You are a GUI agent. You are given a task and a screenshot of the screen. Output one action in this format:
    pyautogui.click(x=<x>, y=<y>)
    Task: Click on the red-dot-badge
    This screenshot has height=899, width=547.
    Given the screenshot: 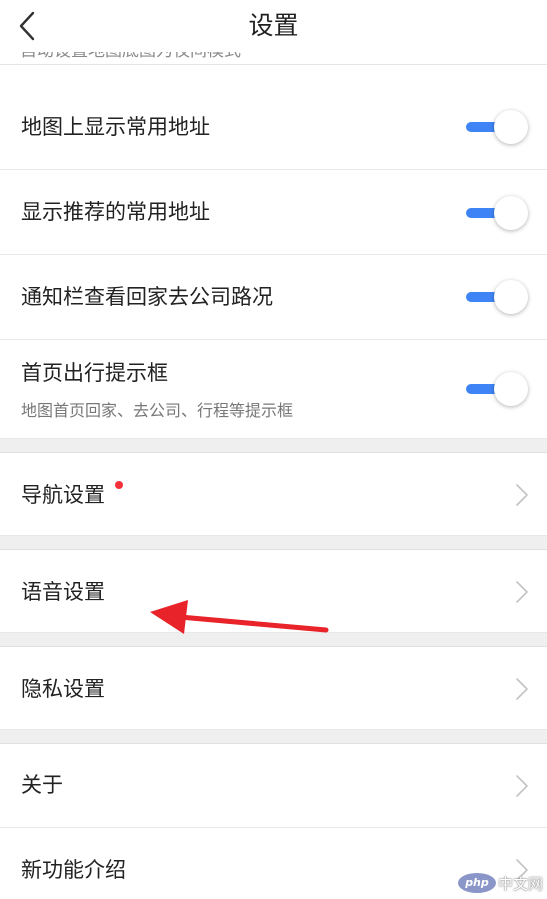 What is the action you would take?
    pyautogui.click(x=119, y=485)
    